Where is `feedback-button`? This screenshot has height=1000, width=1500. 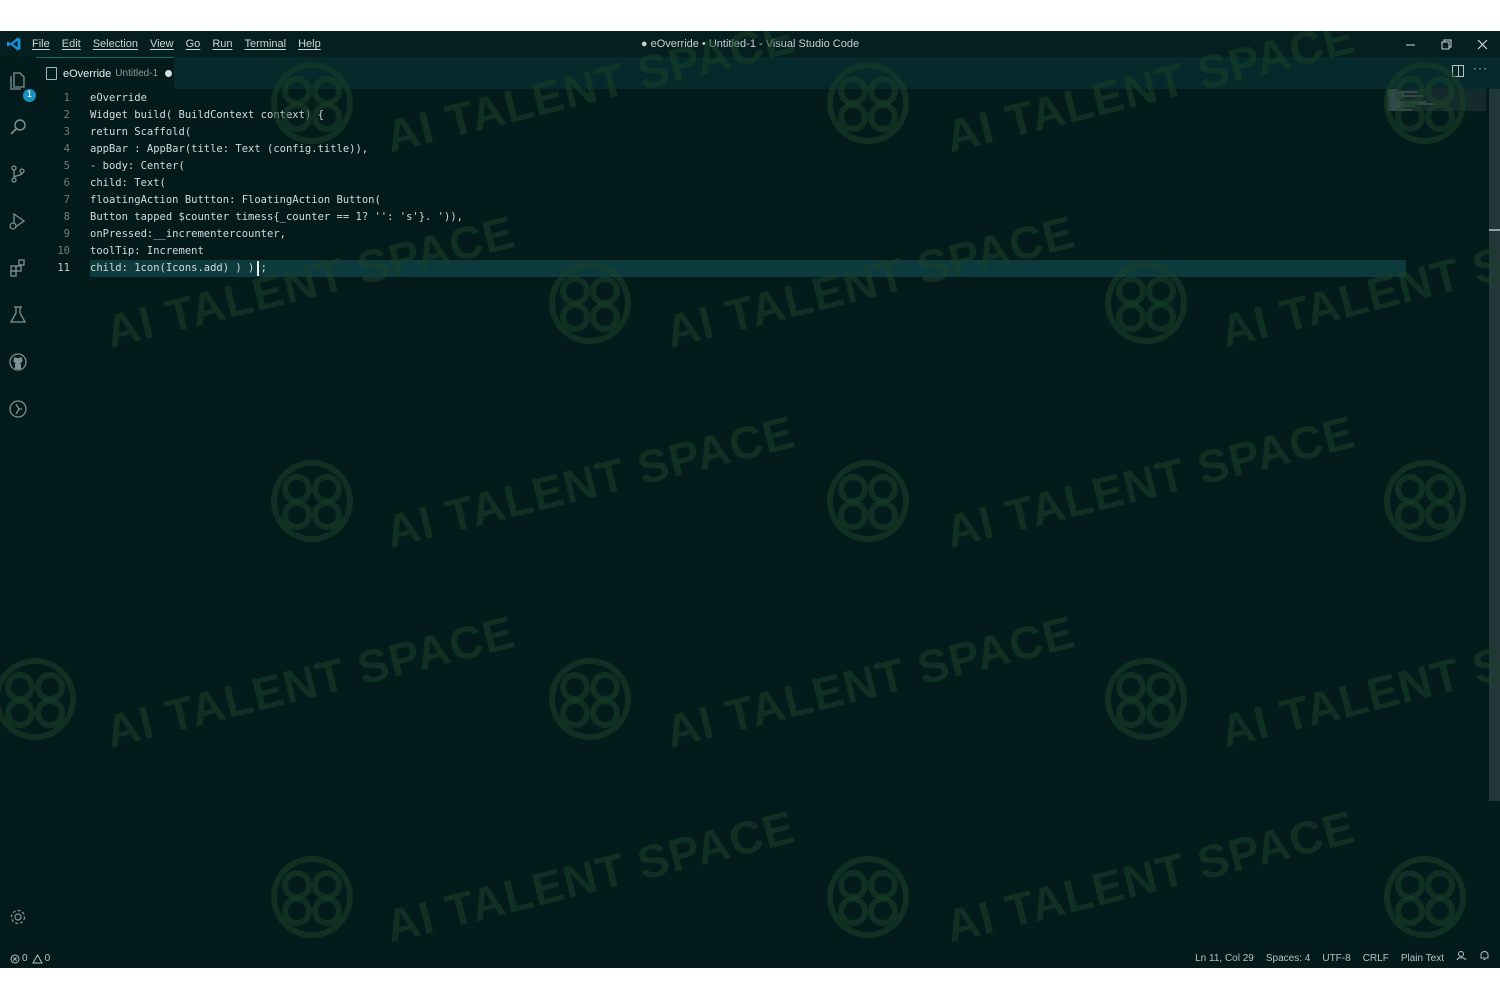 feedback-button is located at coordinates (1461, 958).